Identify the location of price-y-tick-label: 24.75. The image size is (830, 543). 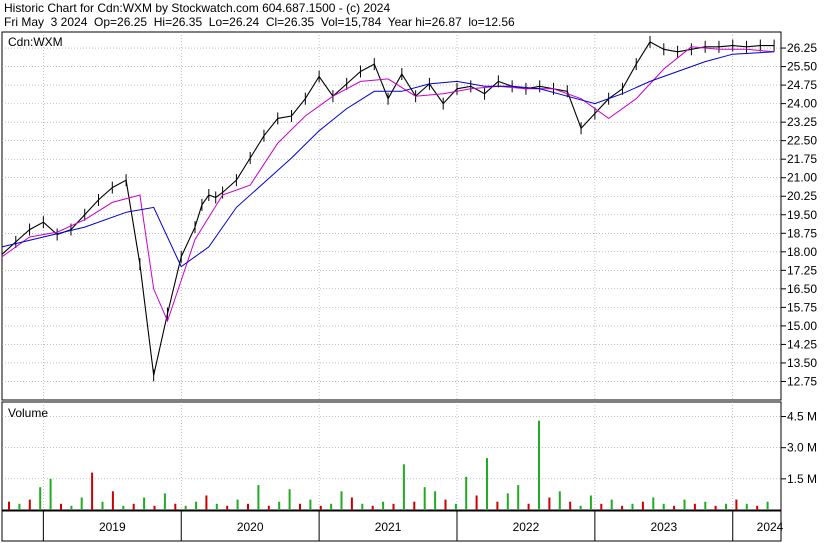
(802, 85).